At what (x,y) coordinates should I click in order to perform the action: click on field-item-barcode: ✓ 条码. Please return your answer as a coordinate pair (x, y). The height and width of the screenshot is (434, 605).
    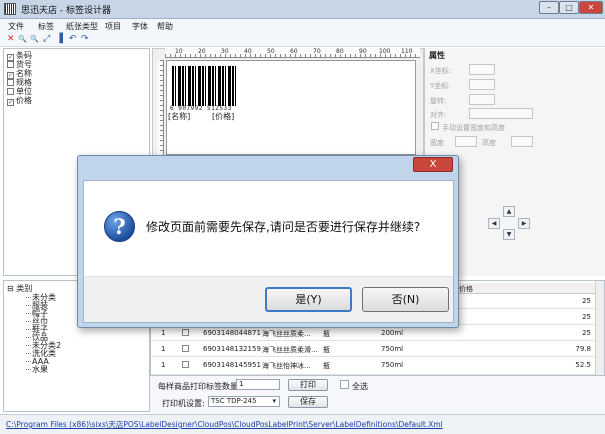
    Looking at the image, I should click on (19, 56).